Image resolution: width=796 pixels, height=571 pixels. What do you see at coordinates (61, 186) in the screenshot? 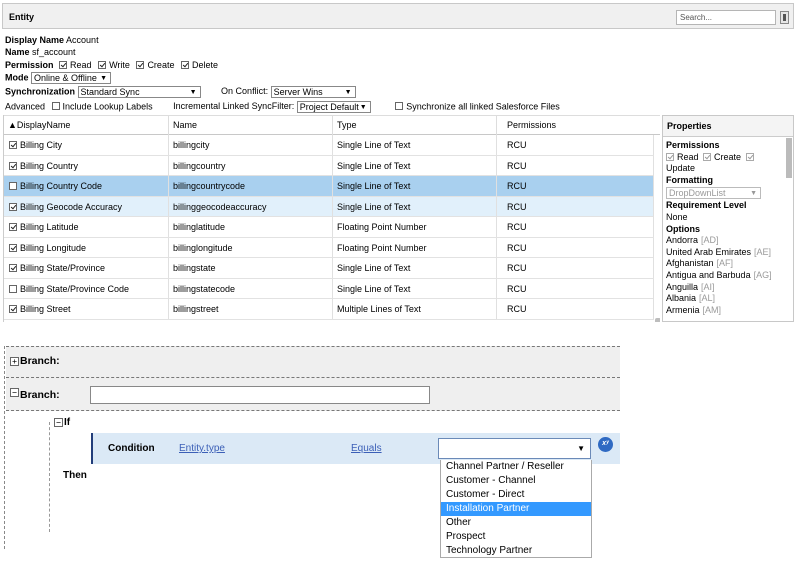
I see `cell-displayname-text: Billing Country Code` at bounding box center [61, 186].